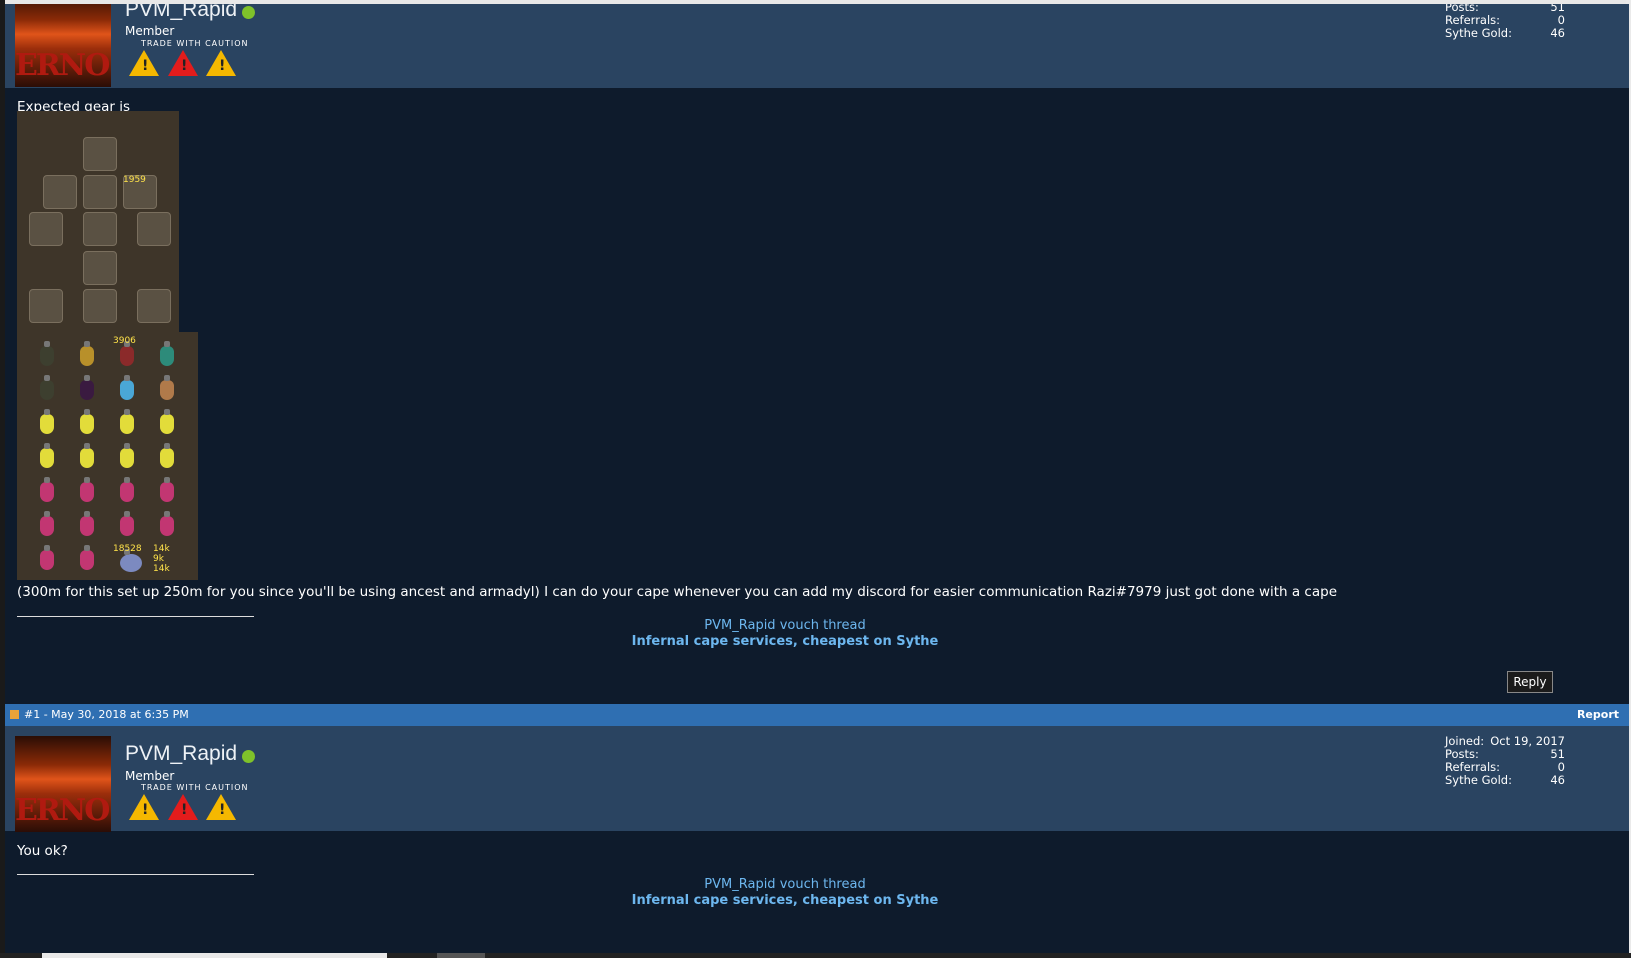  What do you see at coordinates (154, 306) in the screenshot?
I see `ring-slot` at bounding box center [154, 306].